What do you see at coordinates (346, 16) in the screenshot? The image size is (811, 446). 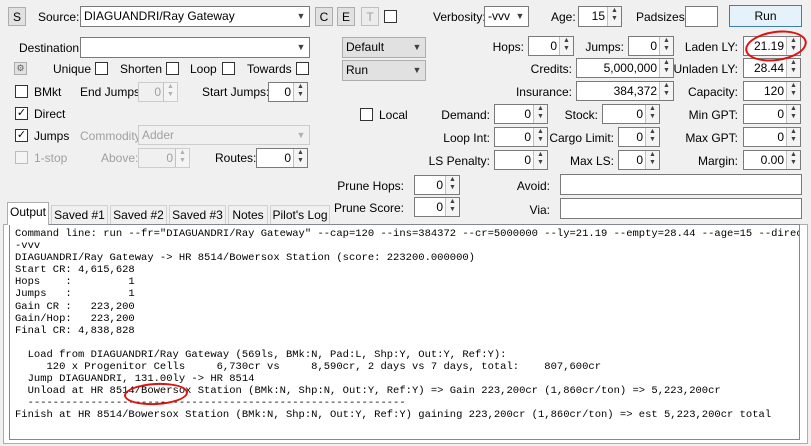 I see `e-button: E` at bounding box center [346, 16].